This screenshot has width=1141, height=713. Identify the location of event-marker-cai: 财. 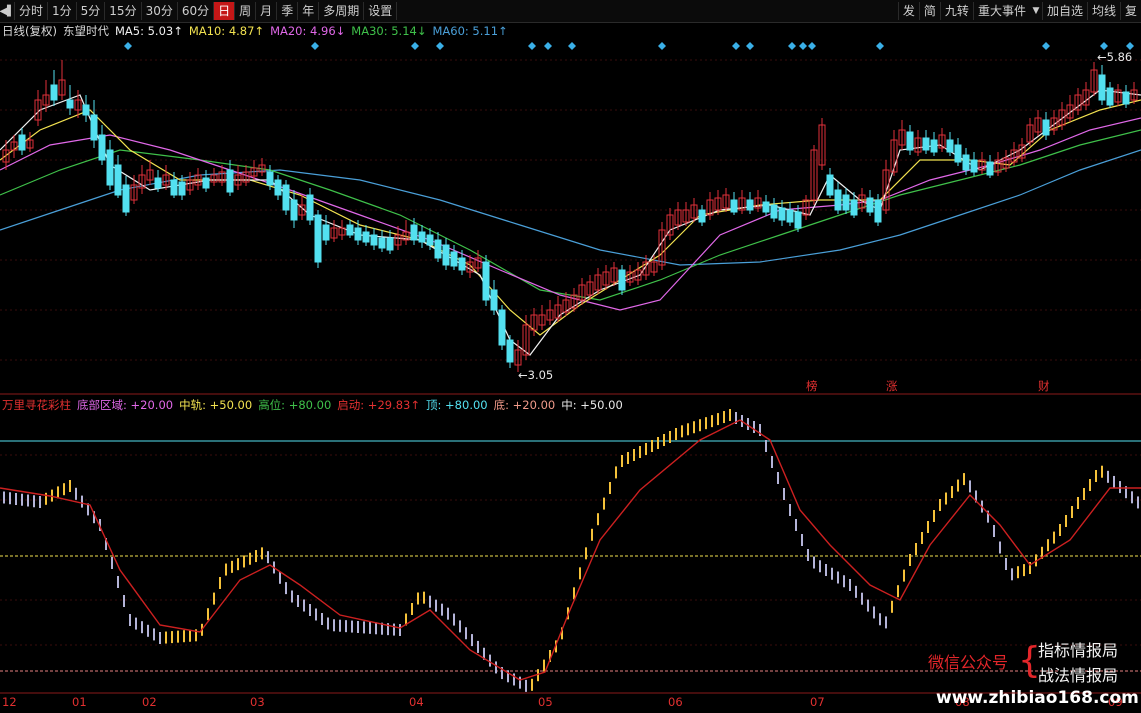
(1044, 386).